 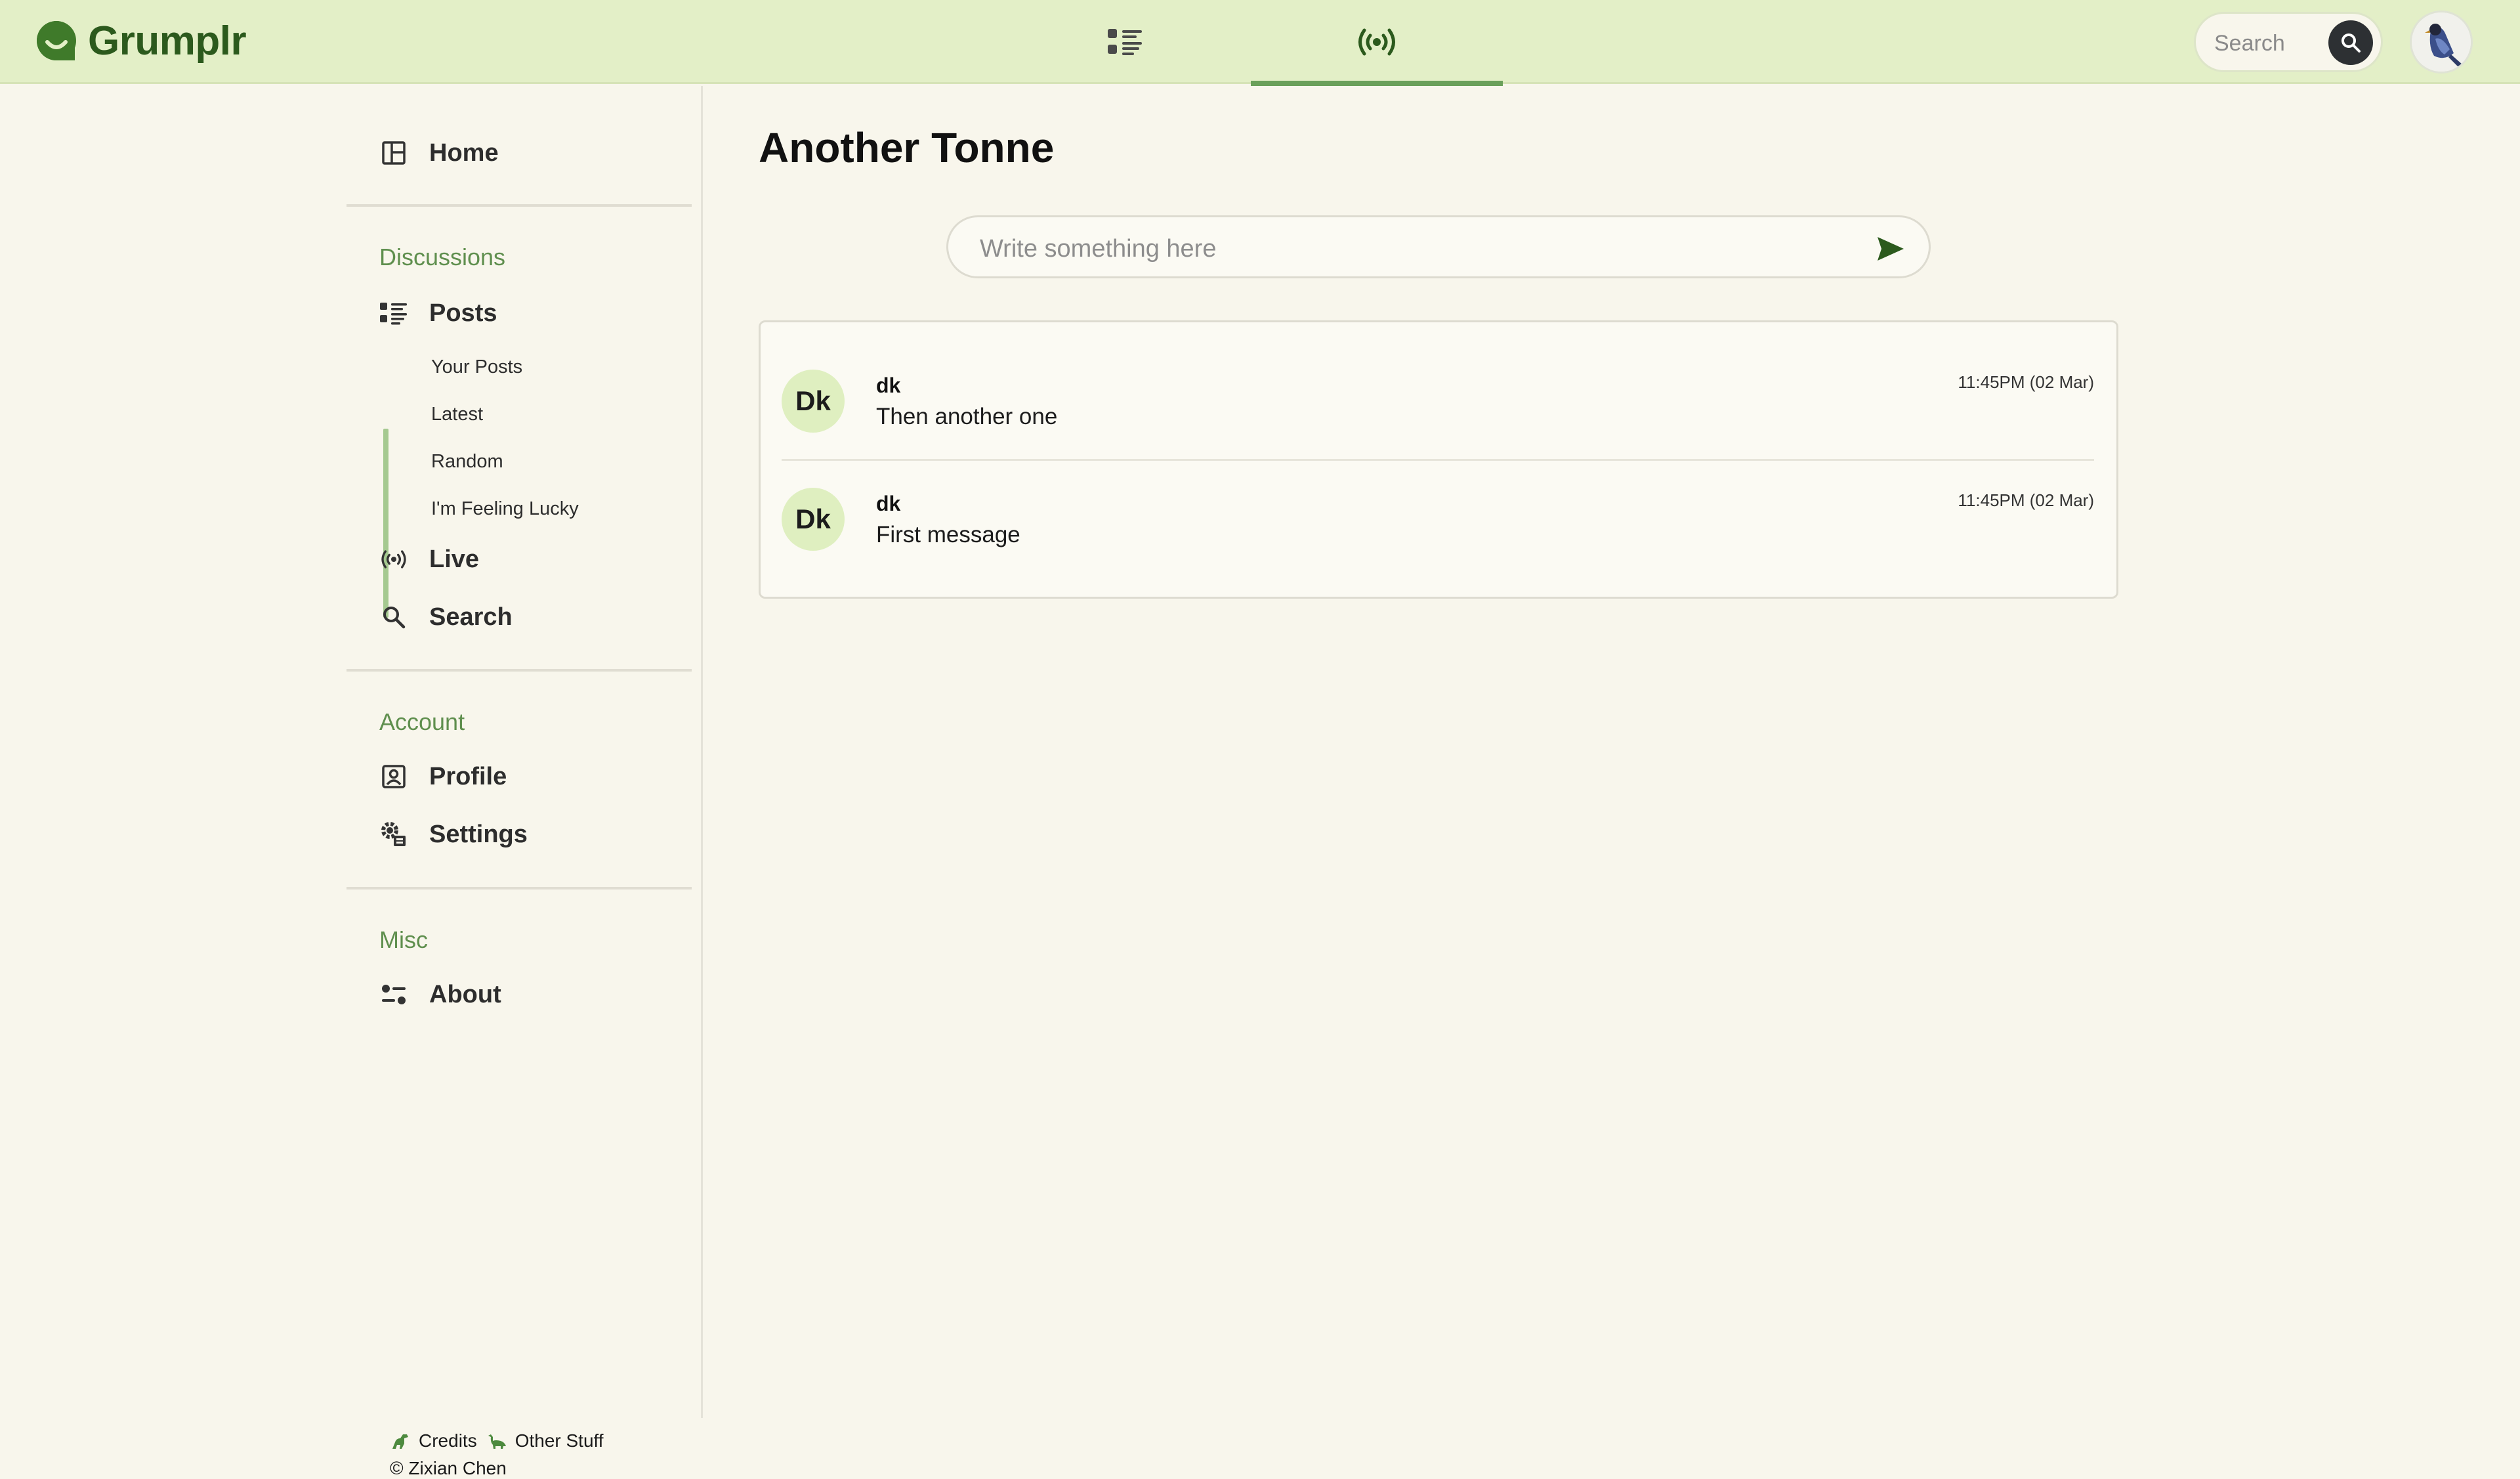 I want to click on sidebar-item-about: About, so click(x=439, y=995).